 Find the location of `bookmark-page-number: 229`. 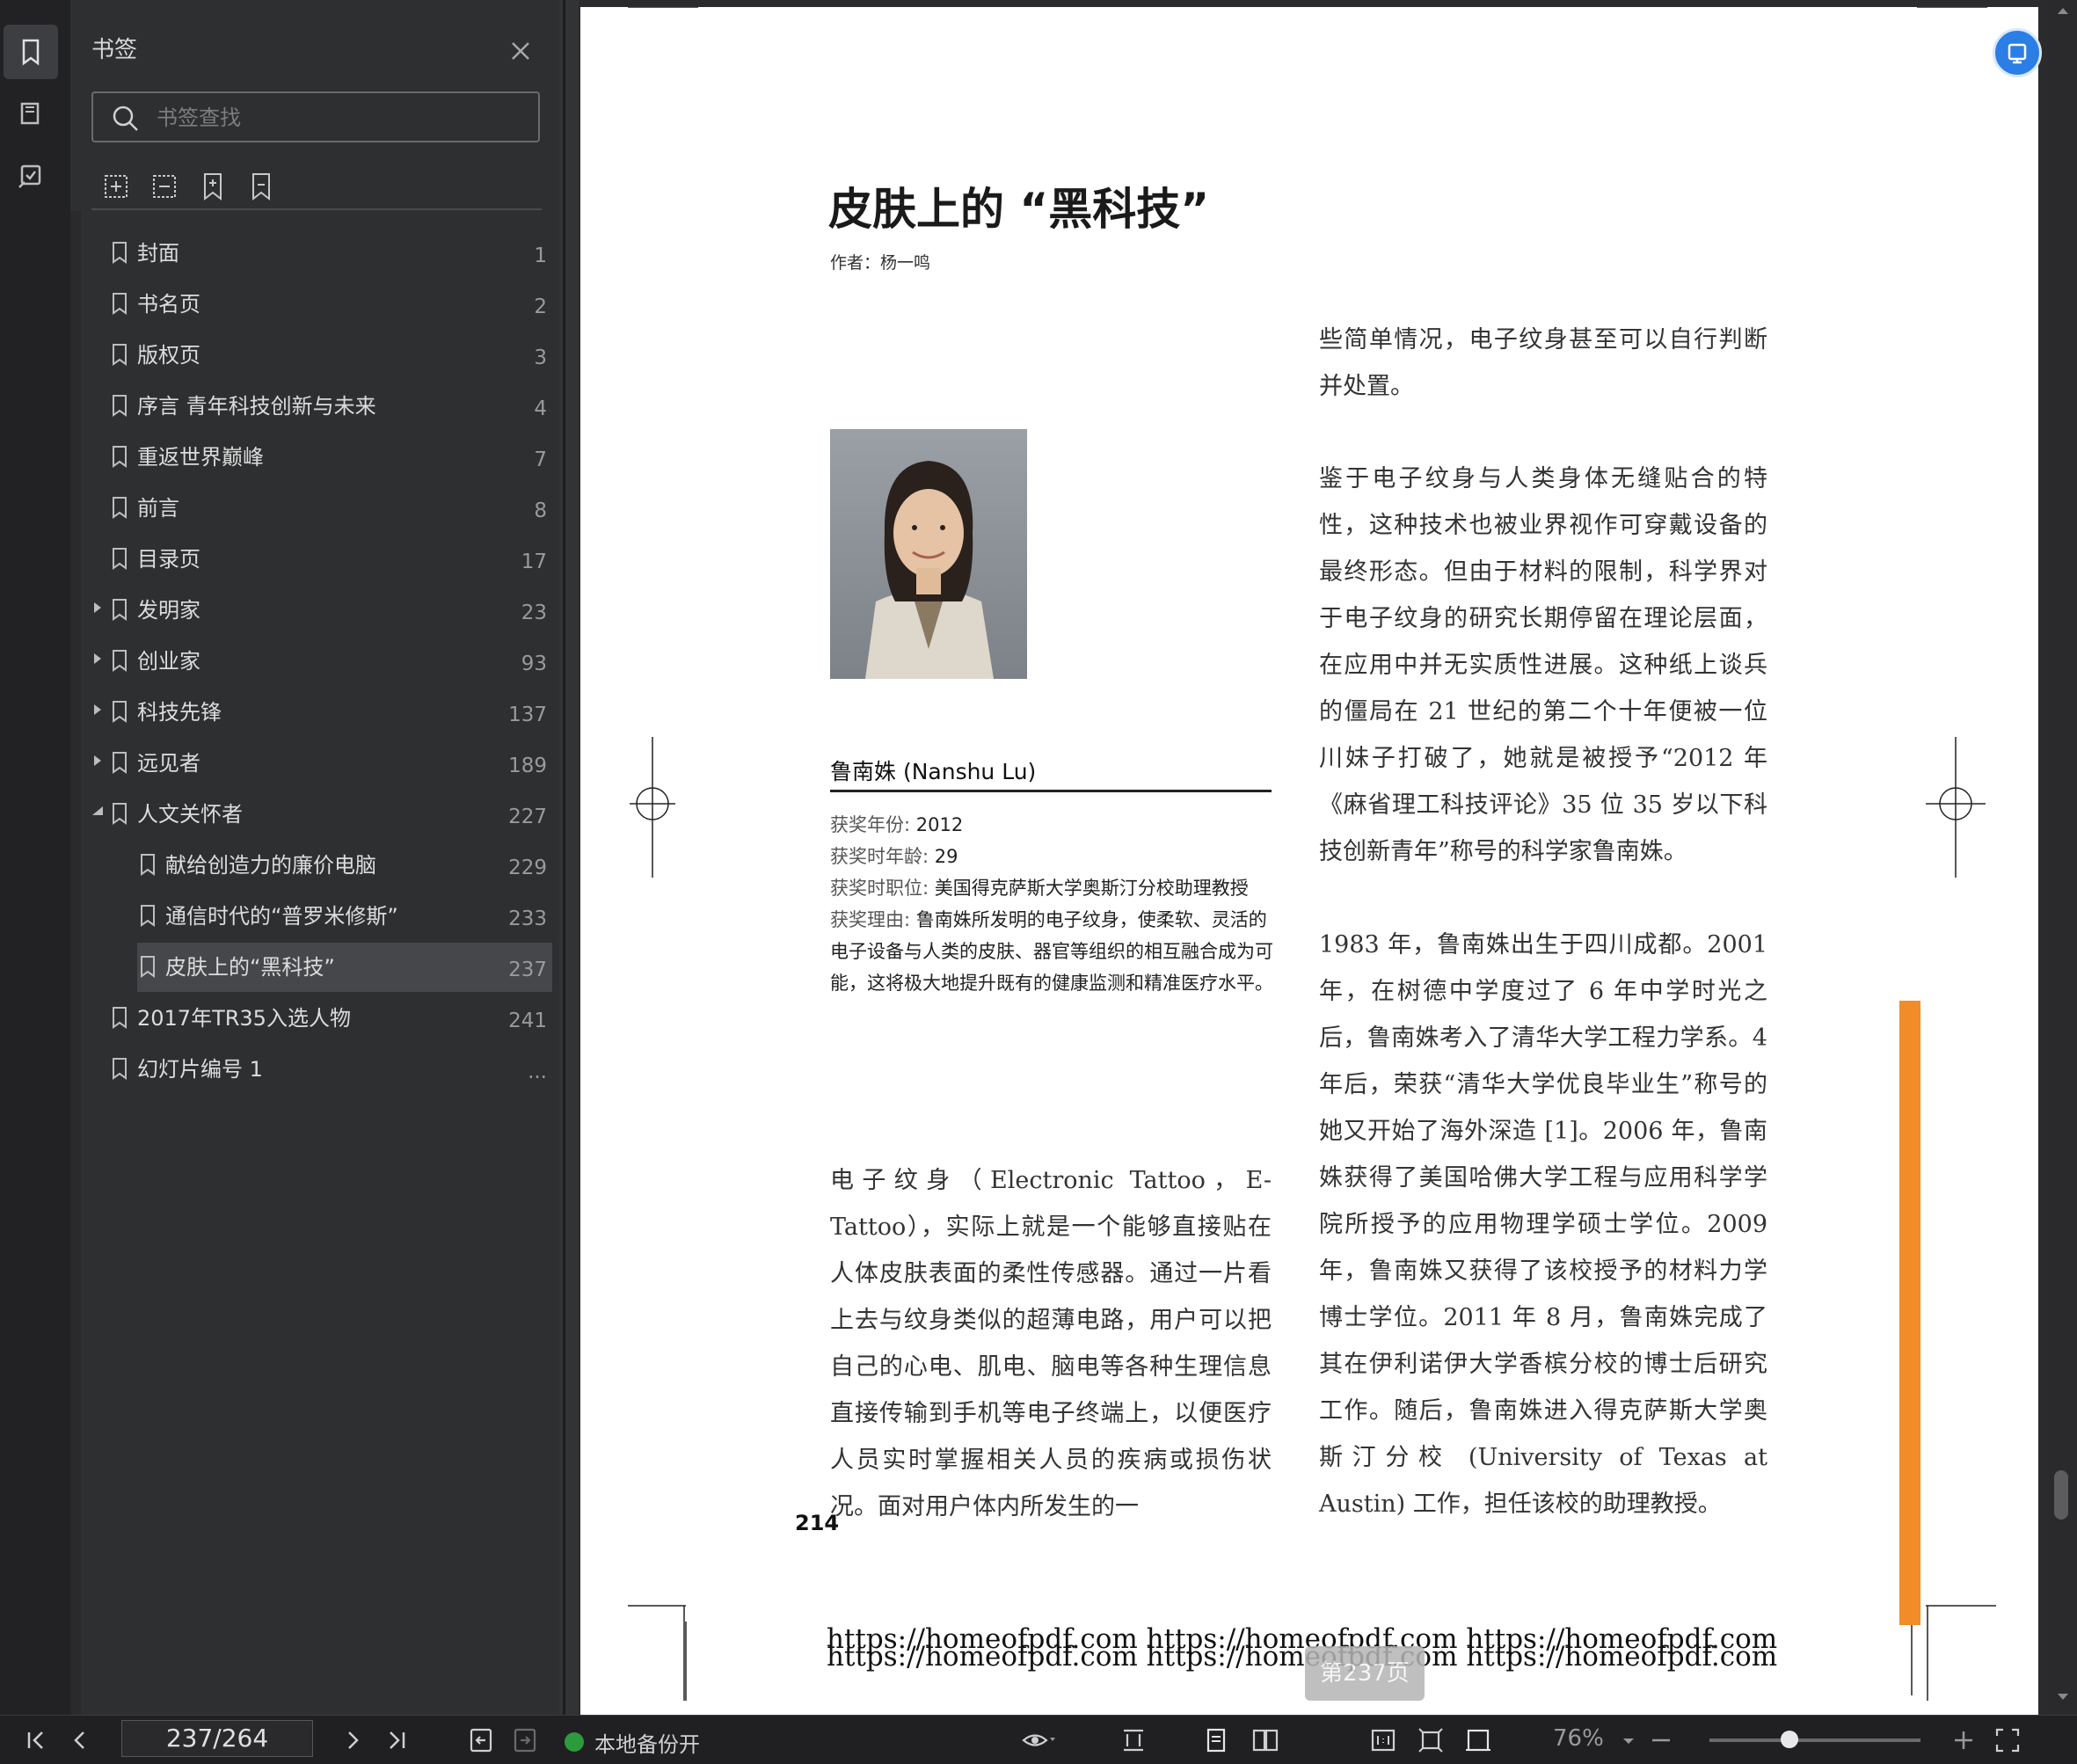

bookmark-page-number: 229 is located at coordinates (527, 867).